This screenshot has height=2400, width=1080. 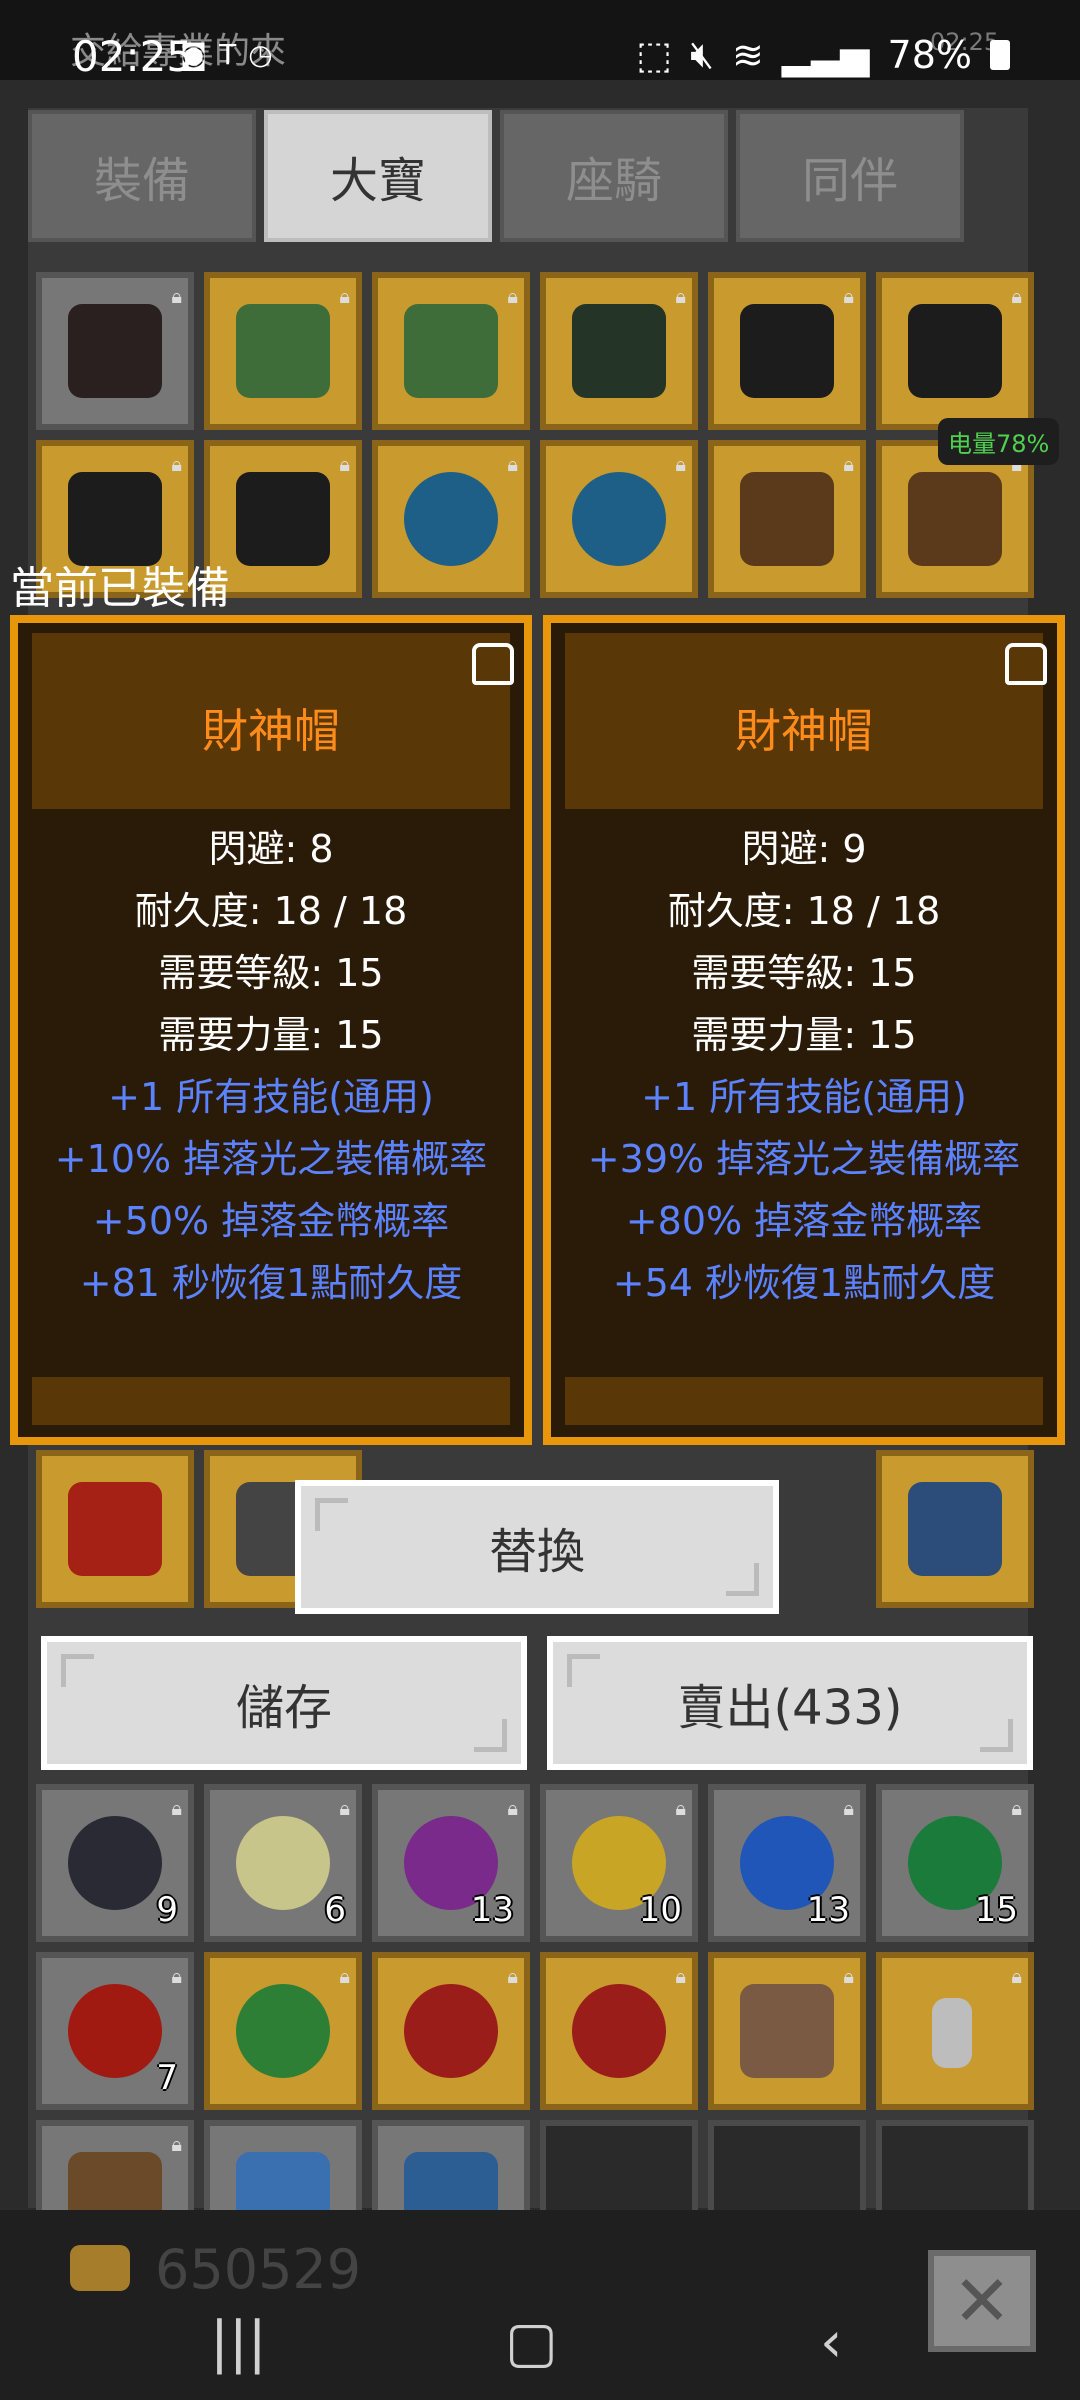 I want to click on close-button: ✕, so click(x=982, y=2301).